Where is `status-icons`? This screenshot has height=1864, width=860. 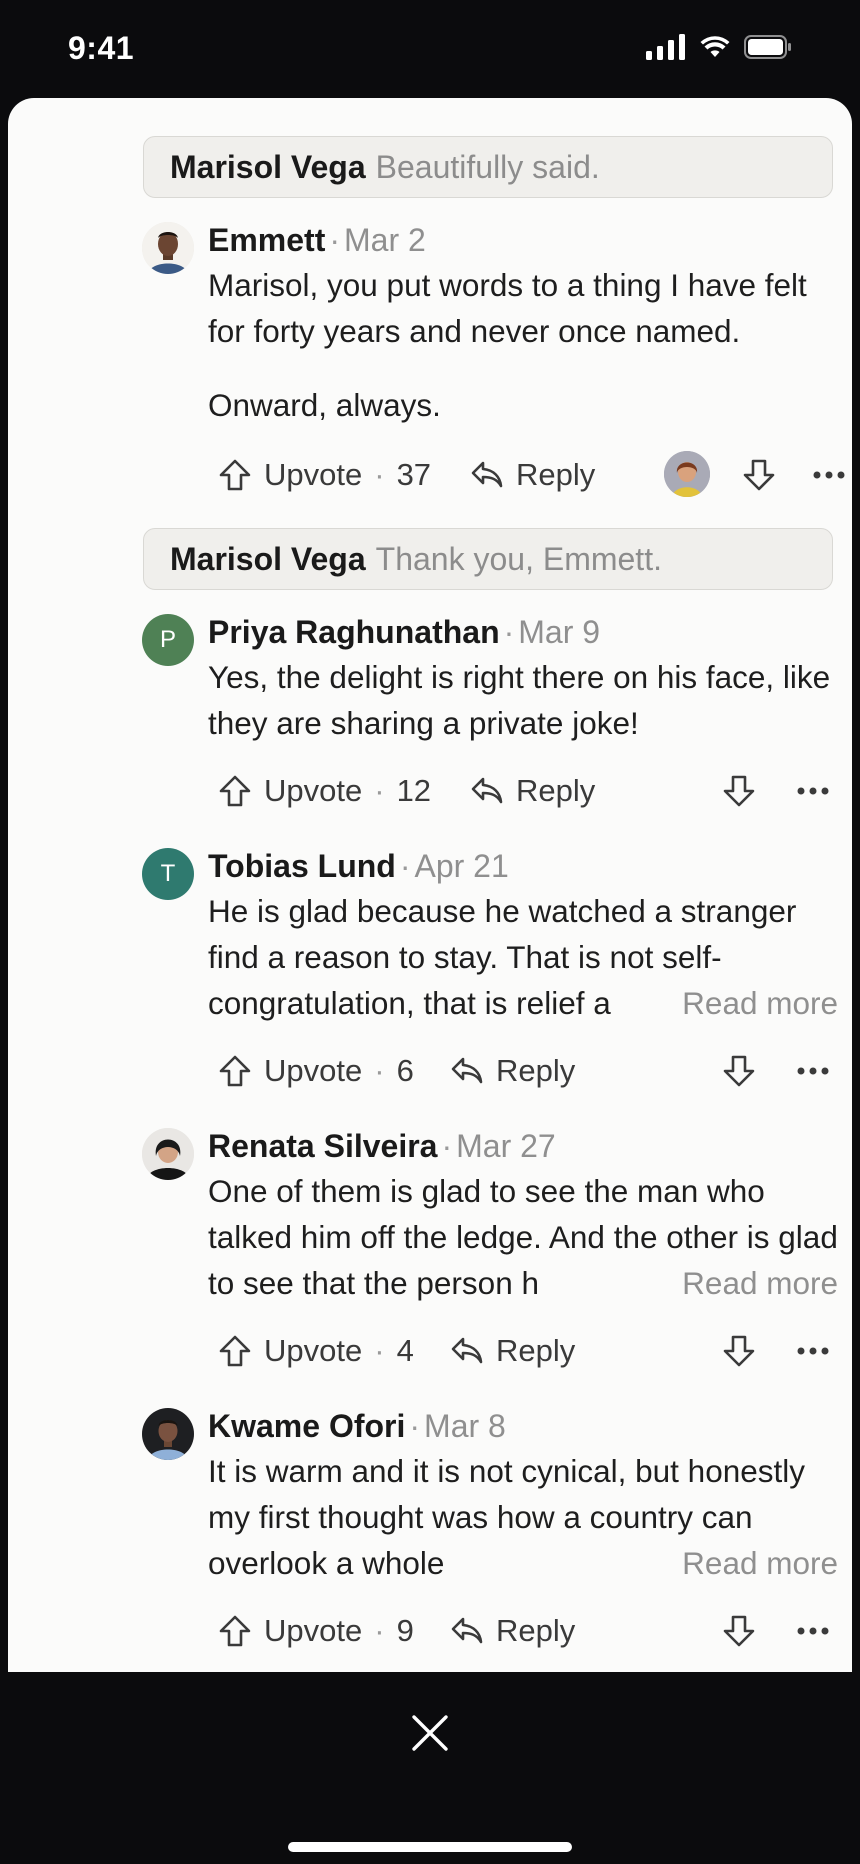 status-icons is located at coordinates (719, 47).